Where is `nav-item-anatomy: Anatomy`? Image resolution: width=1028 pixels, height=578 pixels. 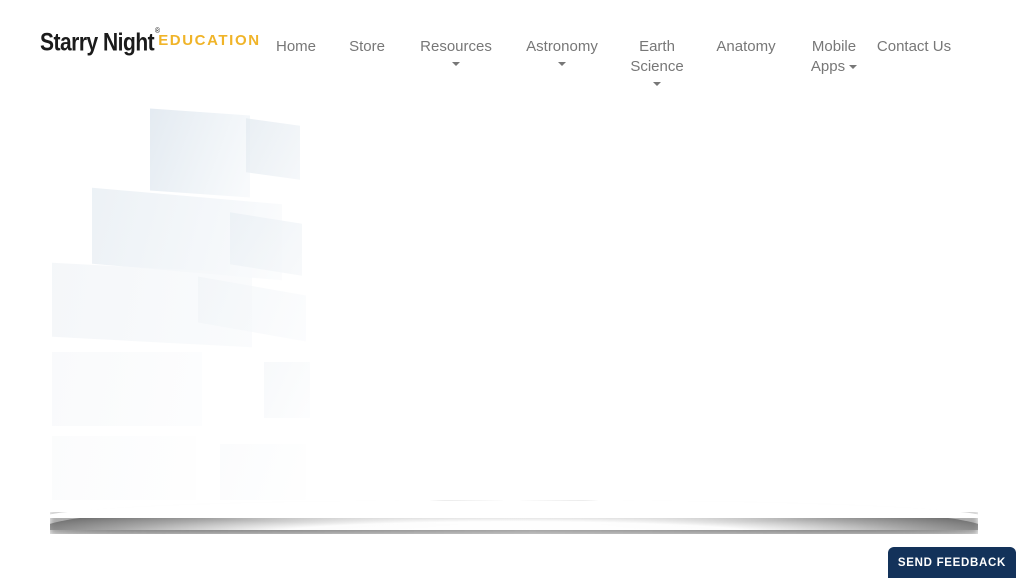 nav-item-anatomy: Anatomy is located at coordinates (746, 44).